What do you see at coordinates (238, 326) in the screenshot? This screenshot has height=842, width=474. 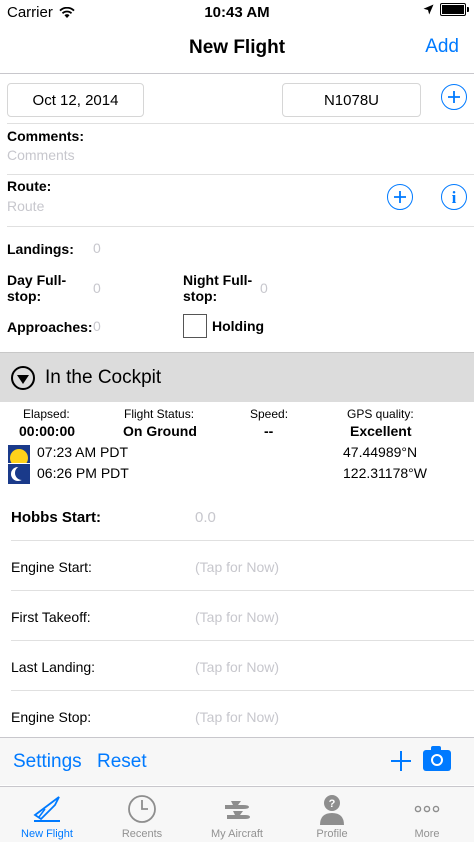 I see `holding-label: Holding` at bounding box center [238, 326].